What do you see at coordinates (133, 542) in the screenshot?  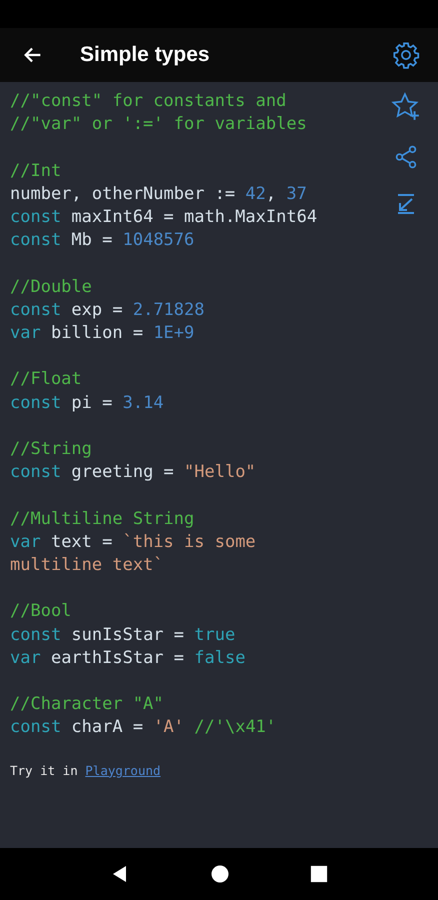 I see `code-line: var text = `this is some` at bounding box center [133, 542].